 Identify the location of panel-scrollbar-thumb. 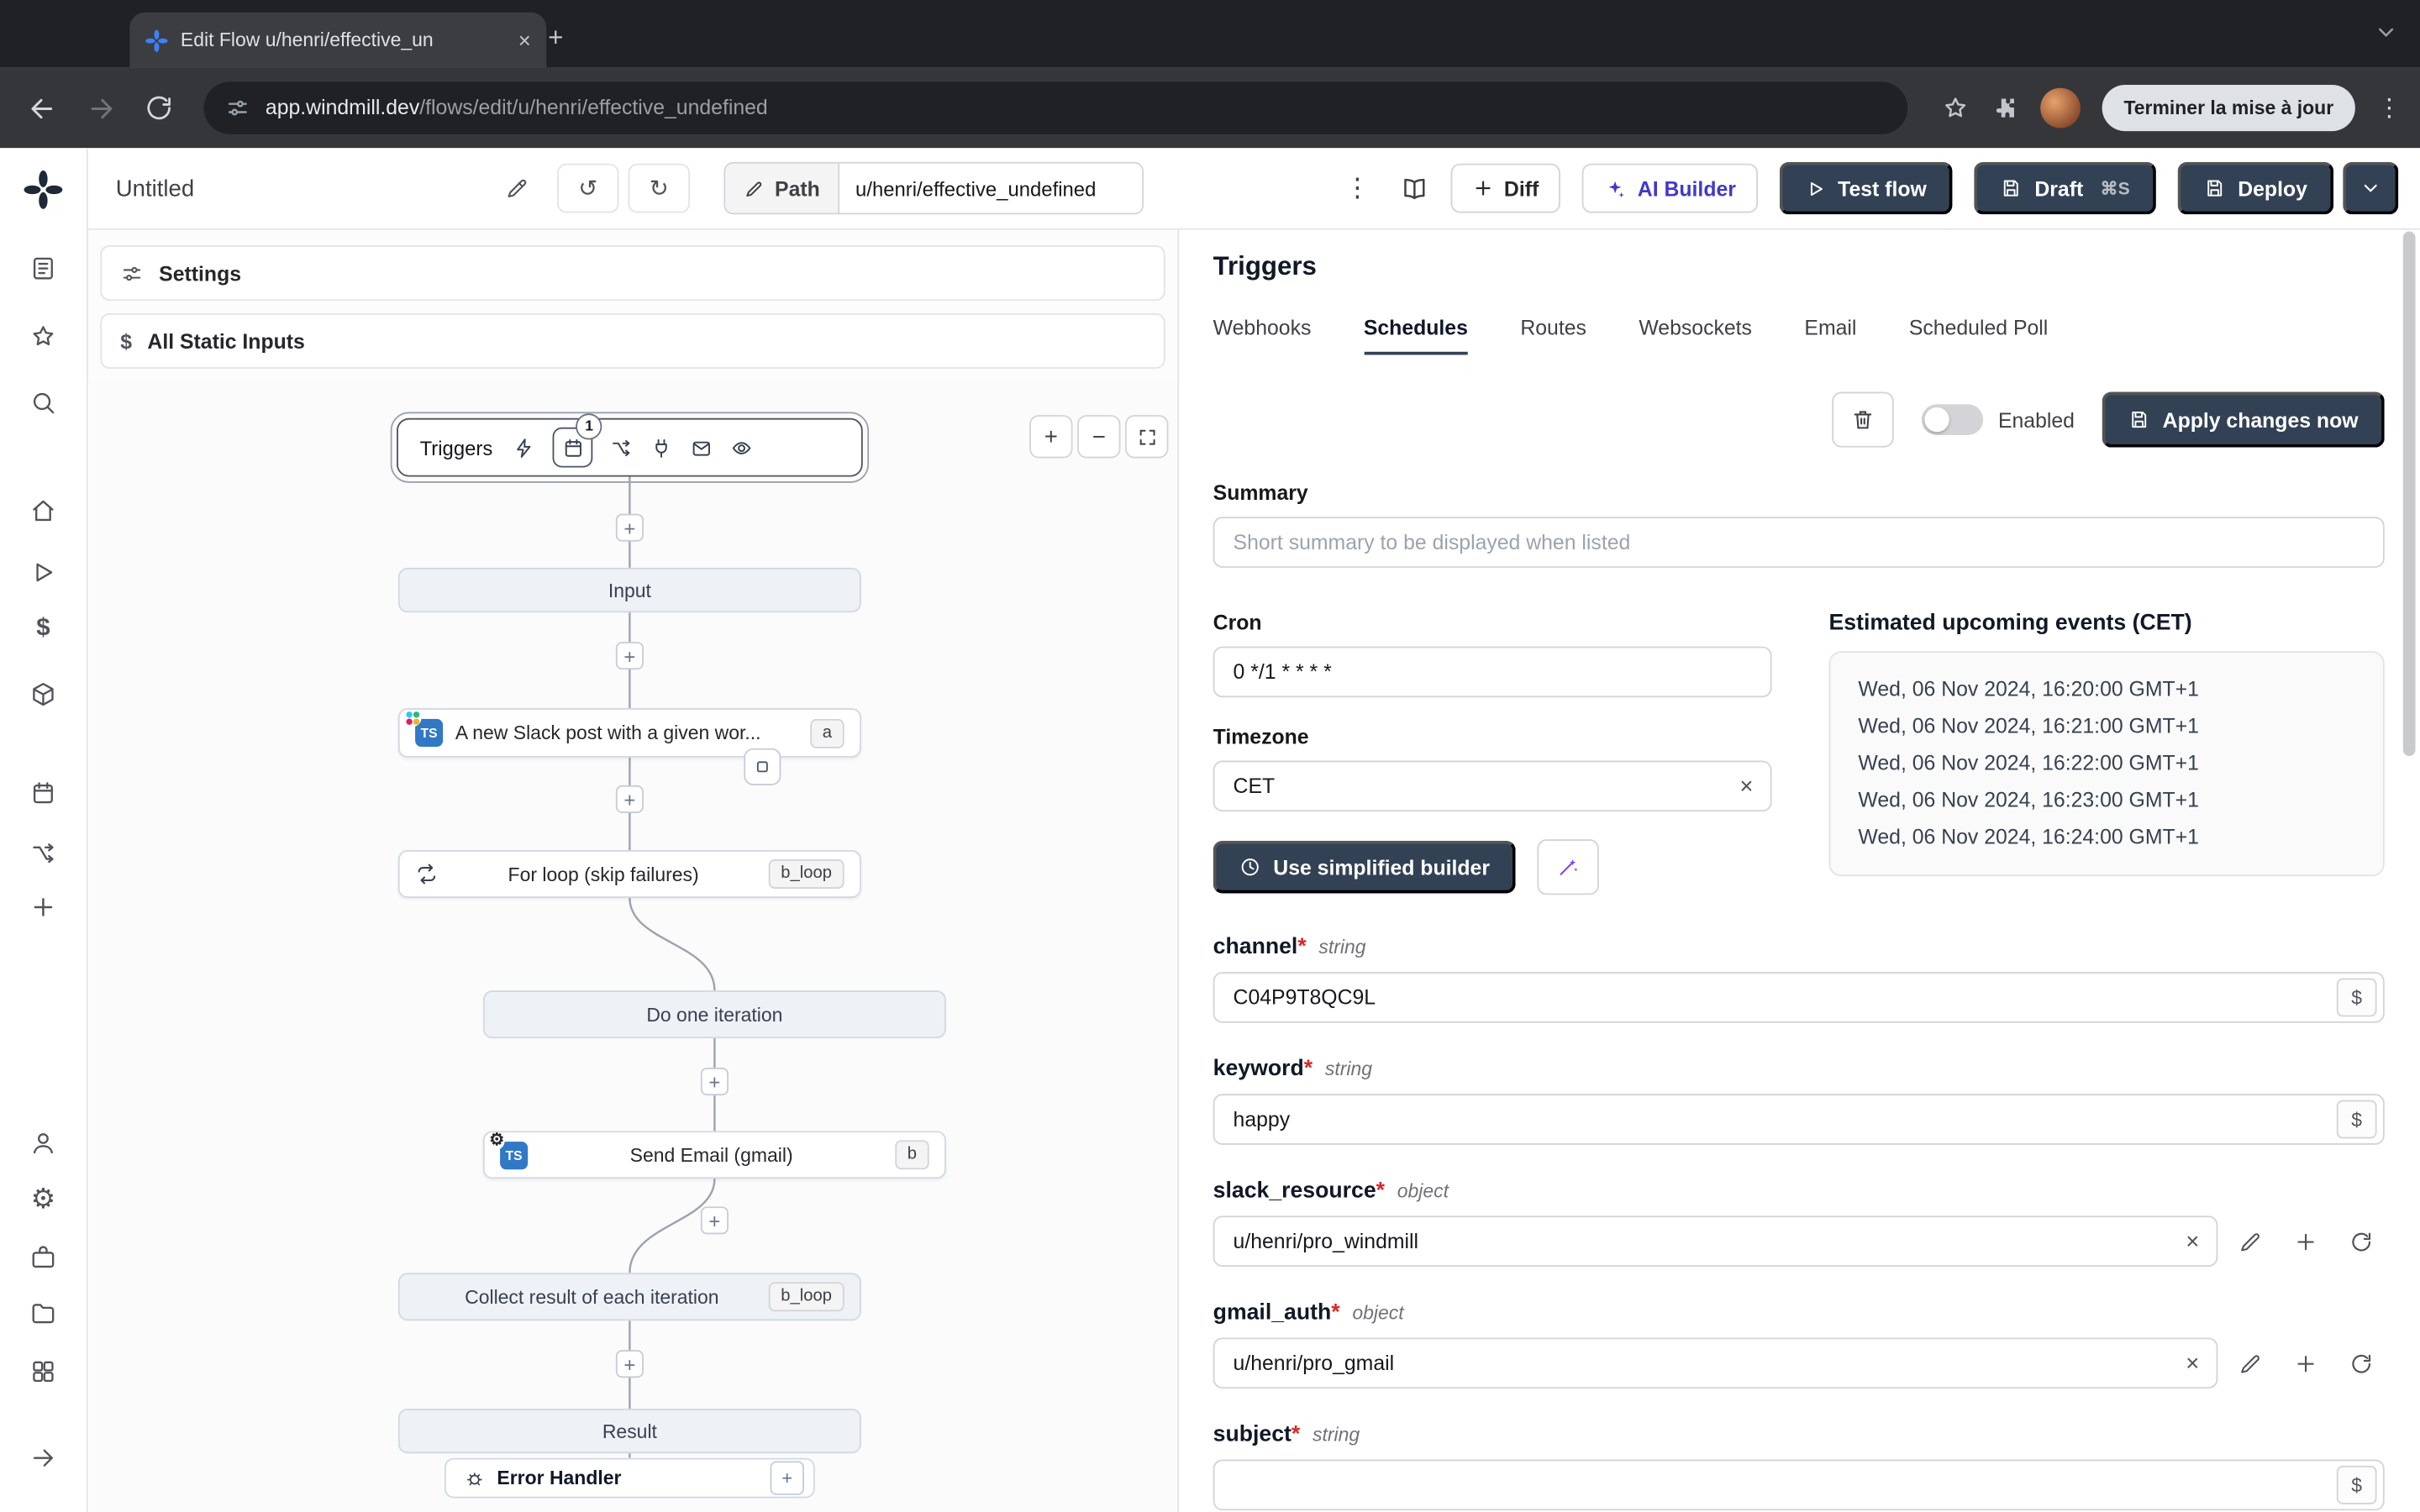
(2409, 493).